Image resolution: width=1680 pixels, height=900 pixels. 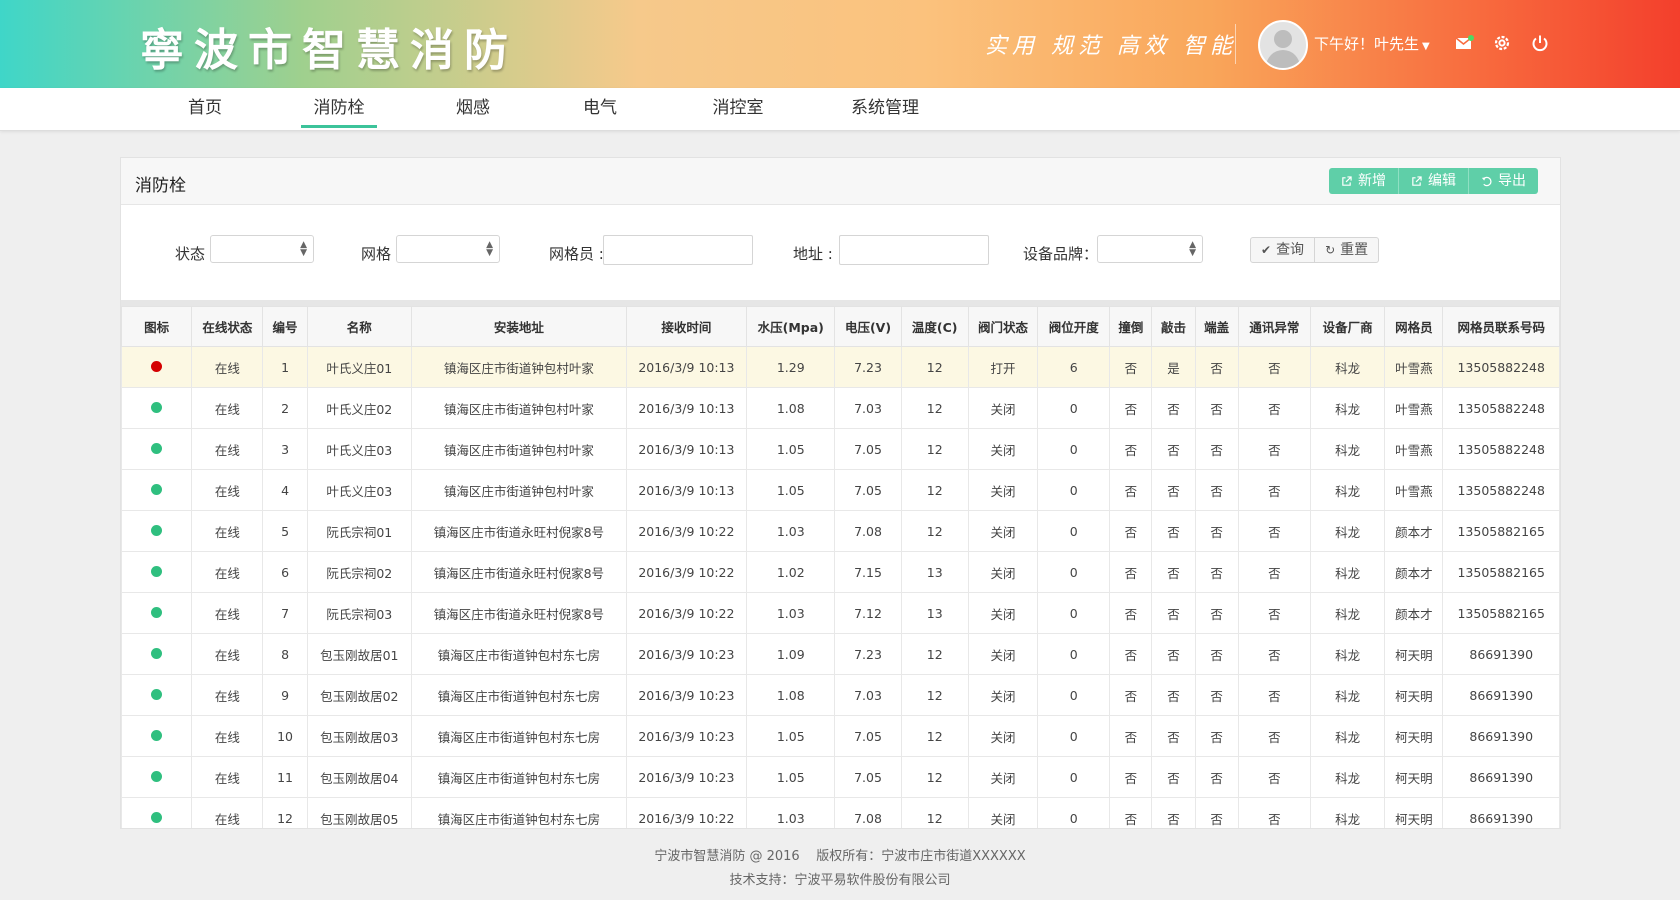 I want to click on nav-system: 系统管理, so click(x=885, y=108).